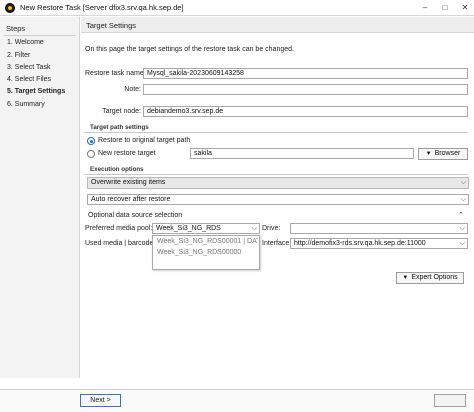  I want to click on note-label: Note:, so click(132, 89).